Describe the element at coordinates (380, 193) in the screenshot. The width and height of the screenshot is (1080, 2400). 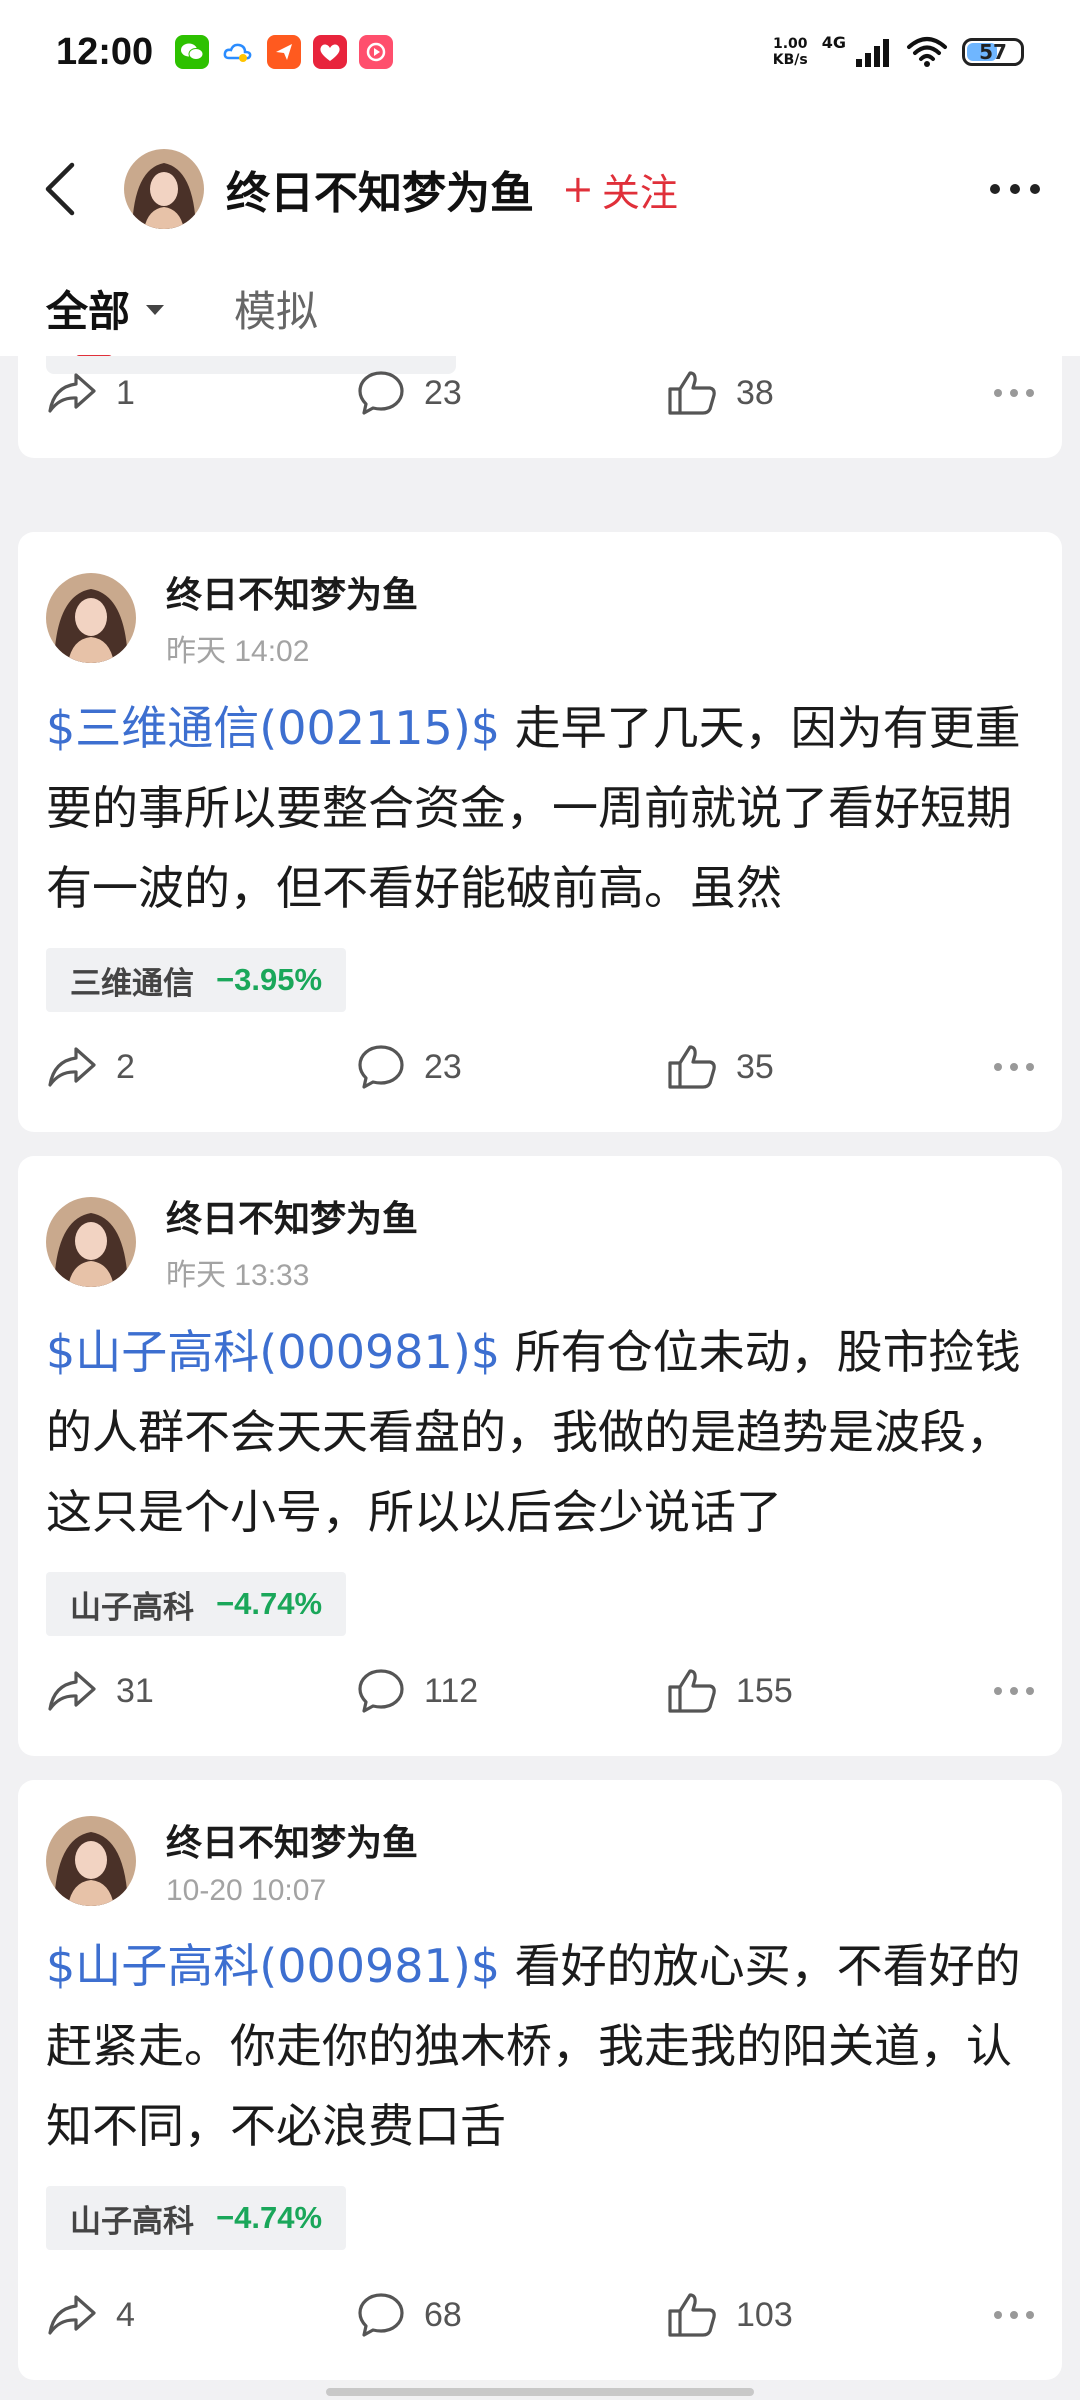
I see `header-title: 终日不知梦为鱼` at that location.